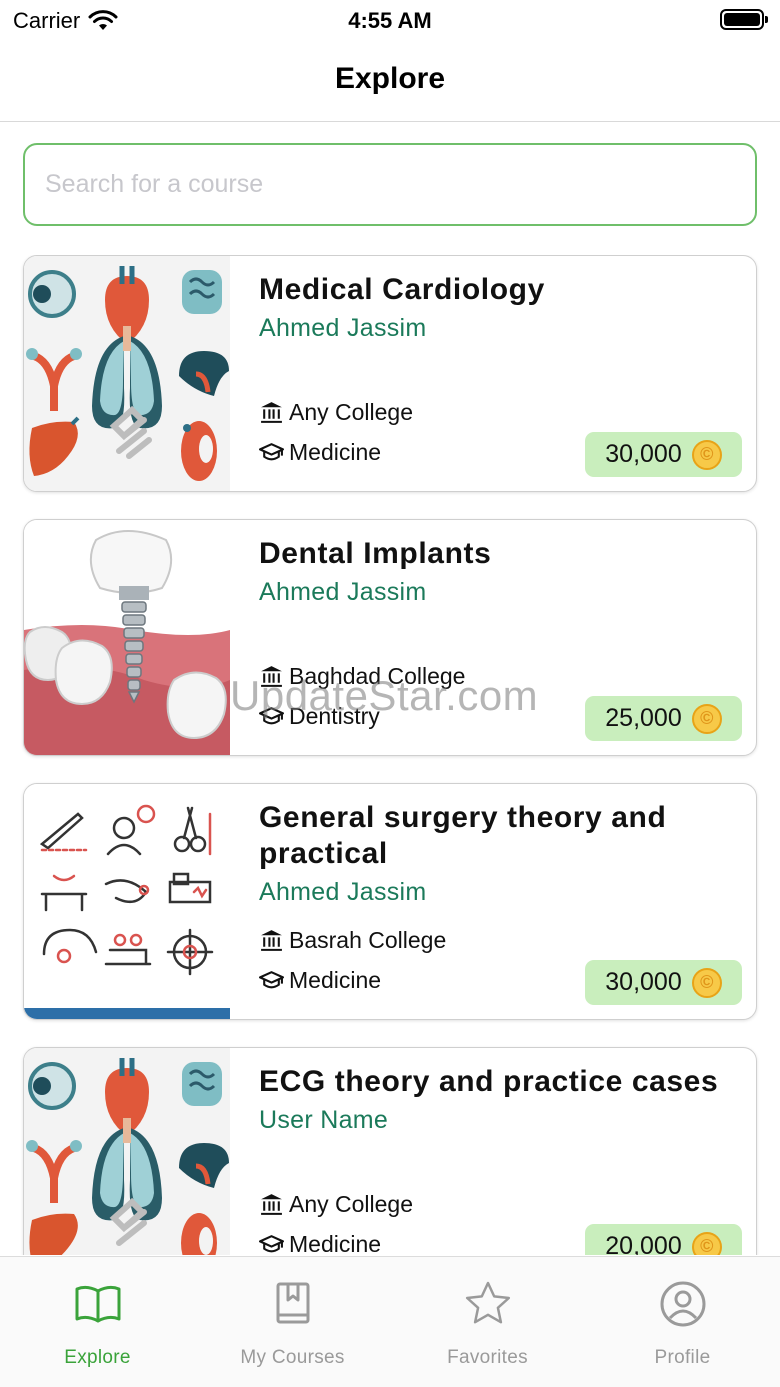 The height and width of the screenshot is (1387, 780). I want to click on tab-bar: Explore My Courses Favorites Profile, so click(390, 1321).